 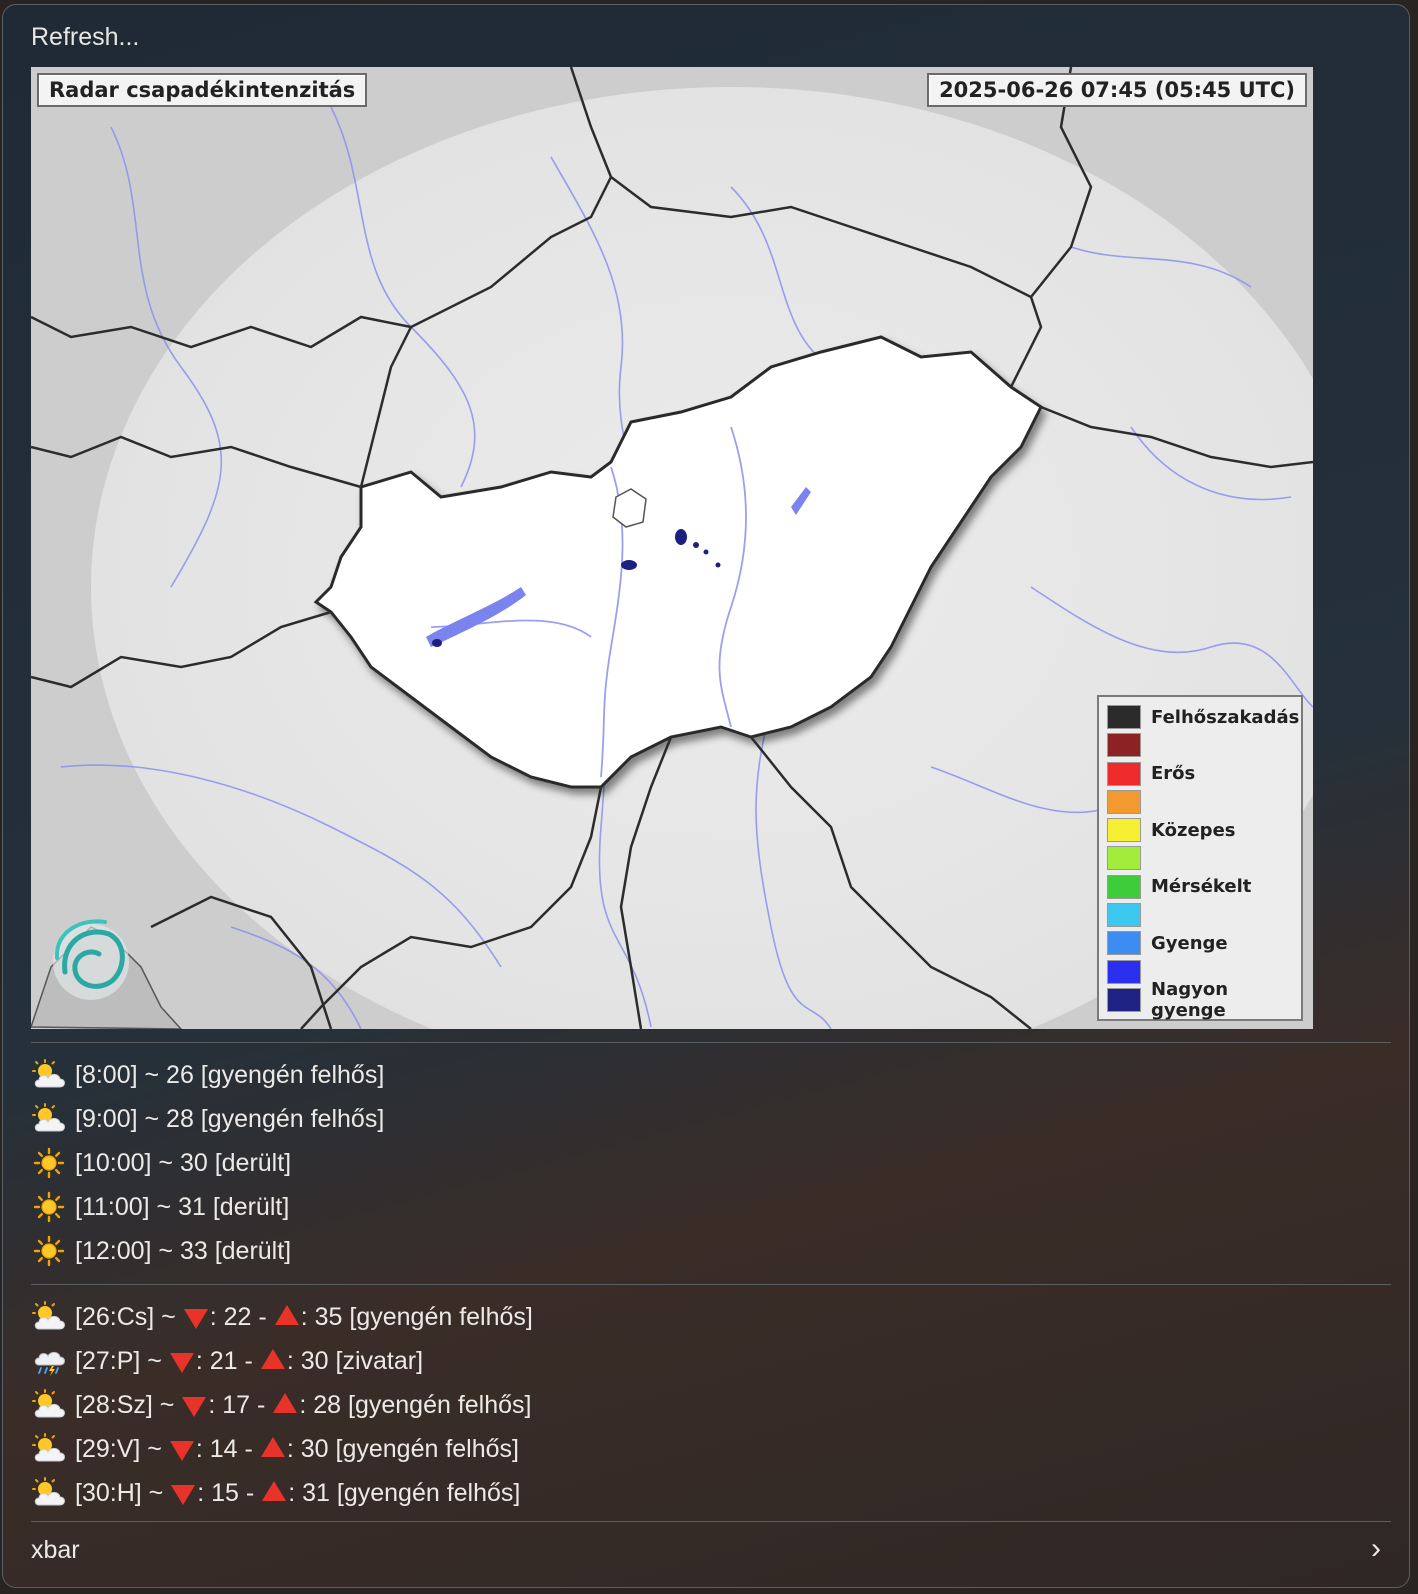 I want to click on daily-forecast-max: : 35 [gyengén felhős], so click(x=416, y=1316).